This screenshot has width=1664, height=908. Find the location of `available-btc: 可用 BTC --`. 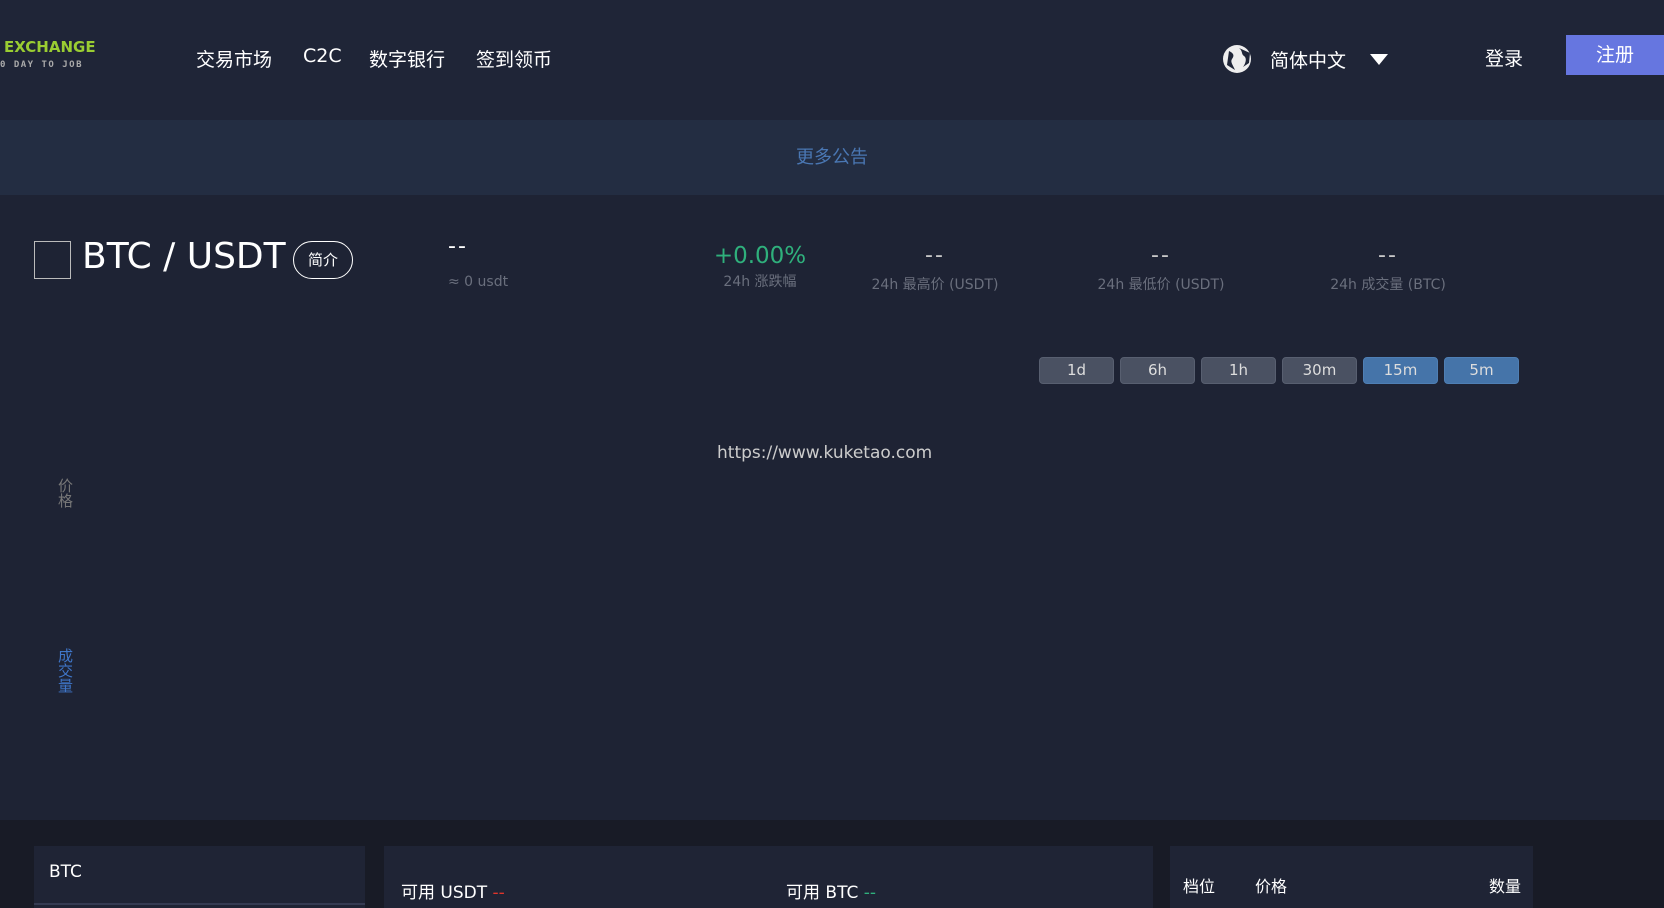

available-btc: 可用 BTC -- is located at coordinates (831, 890).